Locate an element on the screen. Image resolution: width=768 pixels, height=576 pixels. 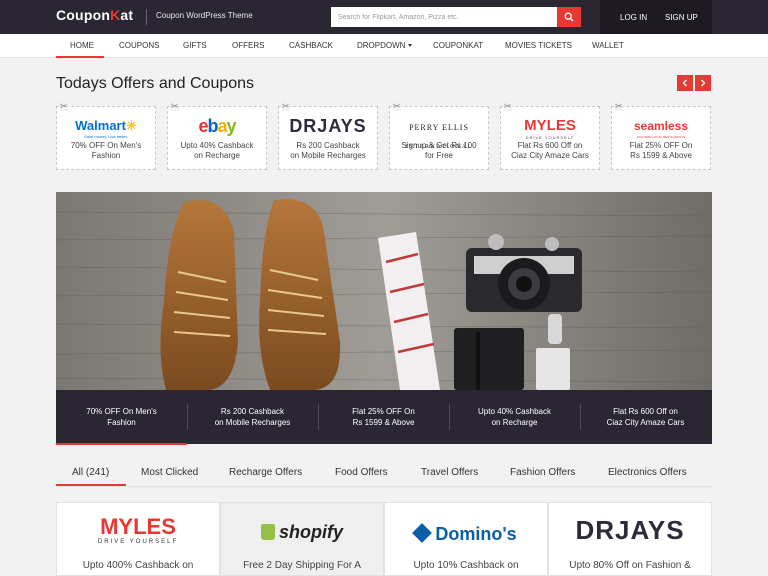
coupon-card-shopify: shopify Free 2 Day Shipping For A is located at coordinates (302, 539).